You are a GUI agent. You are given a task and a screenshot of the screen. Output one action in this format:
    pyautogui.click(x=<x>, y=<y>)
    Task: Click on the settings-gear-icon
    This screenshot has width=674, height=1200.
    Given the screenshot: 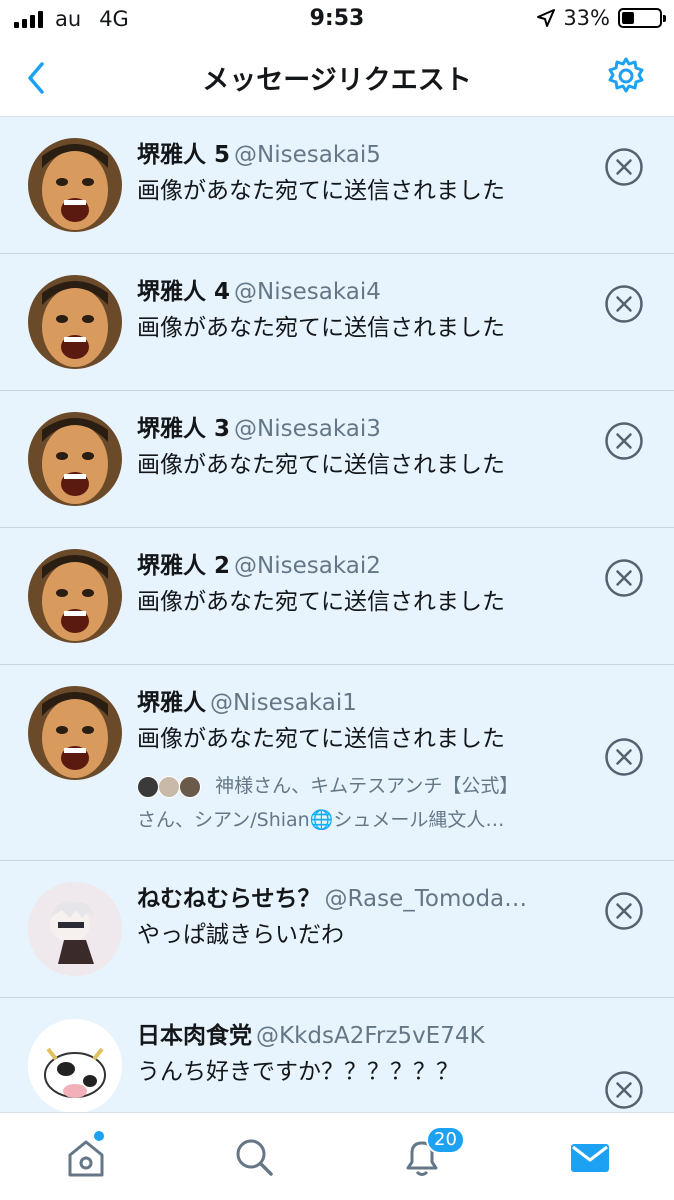 What is the action you would take?
    pyautogui.click(x=626, y=76)
    